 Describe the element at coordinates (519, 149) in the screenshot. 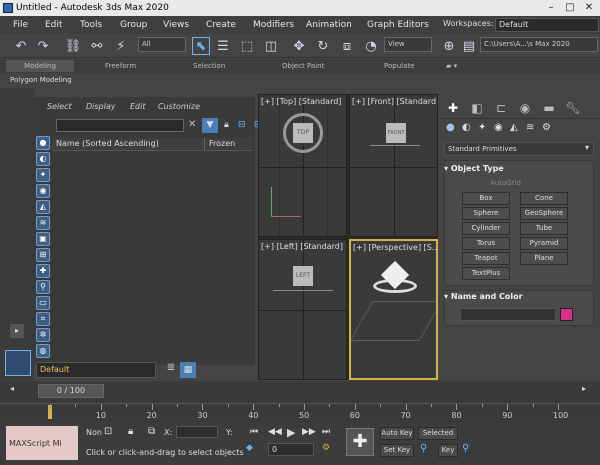

I see `category-dropdown: Standard Primitives` at that location.